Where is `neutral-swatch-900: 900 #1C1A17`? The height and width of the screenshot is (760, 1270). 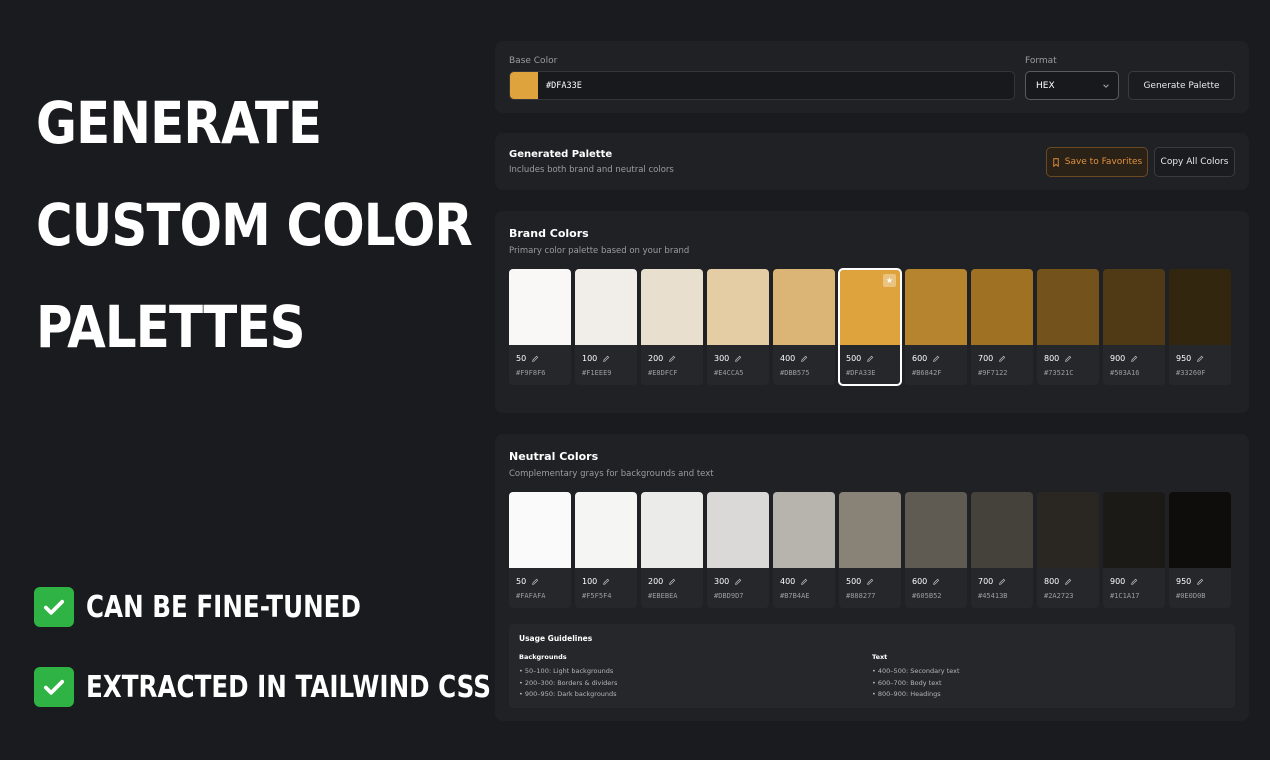
neutral-swatch-900: 900 #1C1A17 is located at coordinates (1134, 550).